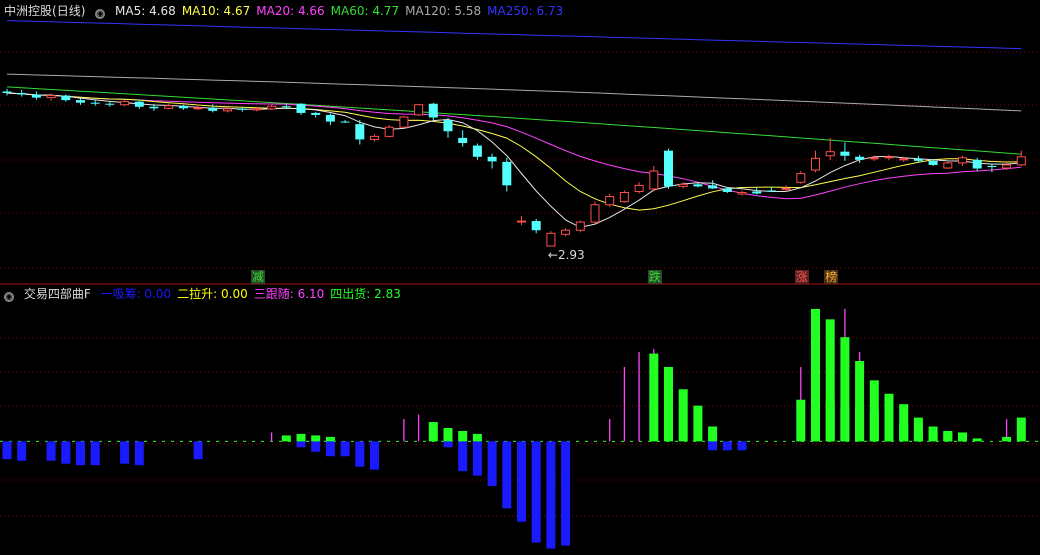  I want to click on indicator-label-ind2: 二拉升: 0.00, so click(212, 294).